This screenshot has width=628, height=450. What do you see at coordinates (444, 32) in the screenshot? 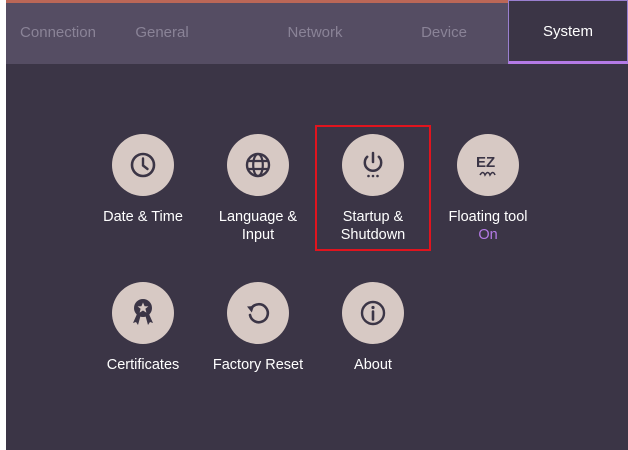
I see `tab-device: Device` at bounding box center [444, 32].